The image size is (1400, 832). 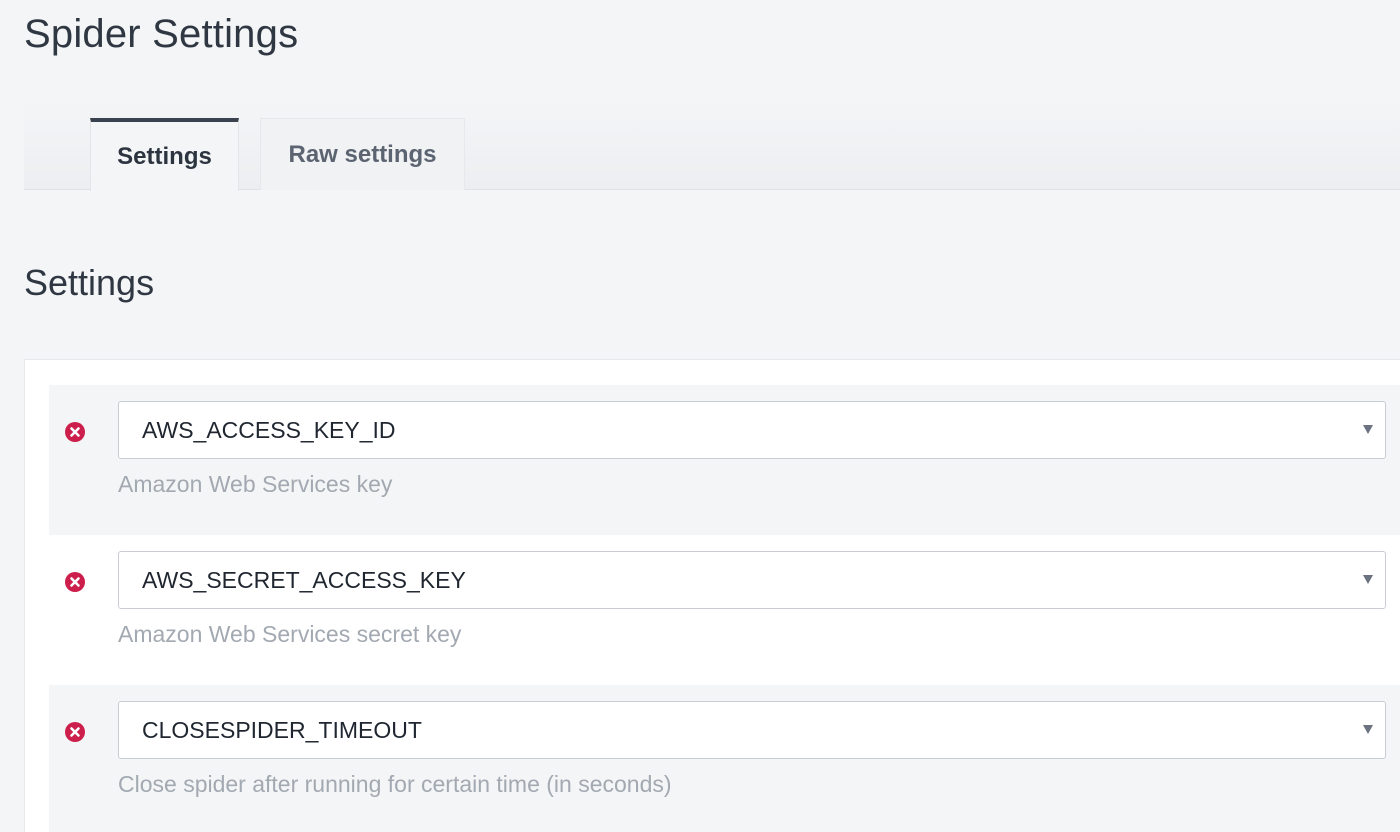 What do you see at coordinates (304, 580) in the screenshot?
I see `setting-key-value: AWS_SECRET_ACCESS_KEY` at bounding box center [304, 580].